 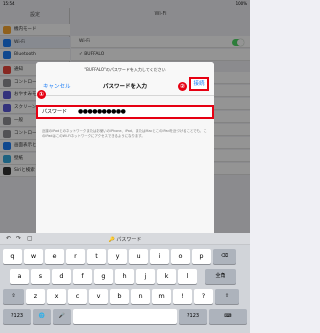 I want to click on dialog-prompt: "BUFFALO"のパスワードを入力してください, so click(x=125, y=69).